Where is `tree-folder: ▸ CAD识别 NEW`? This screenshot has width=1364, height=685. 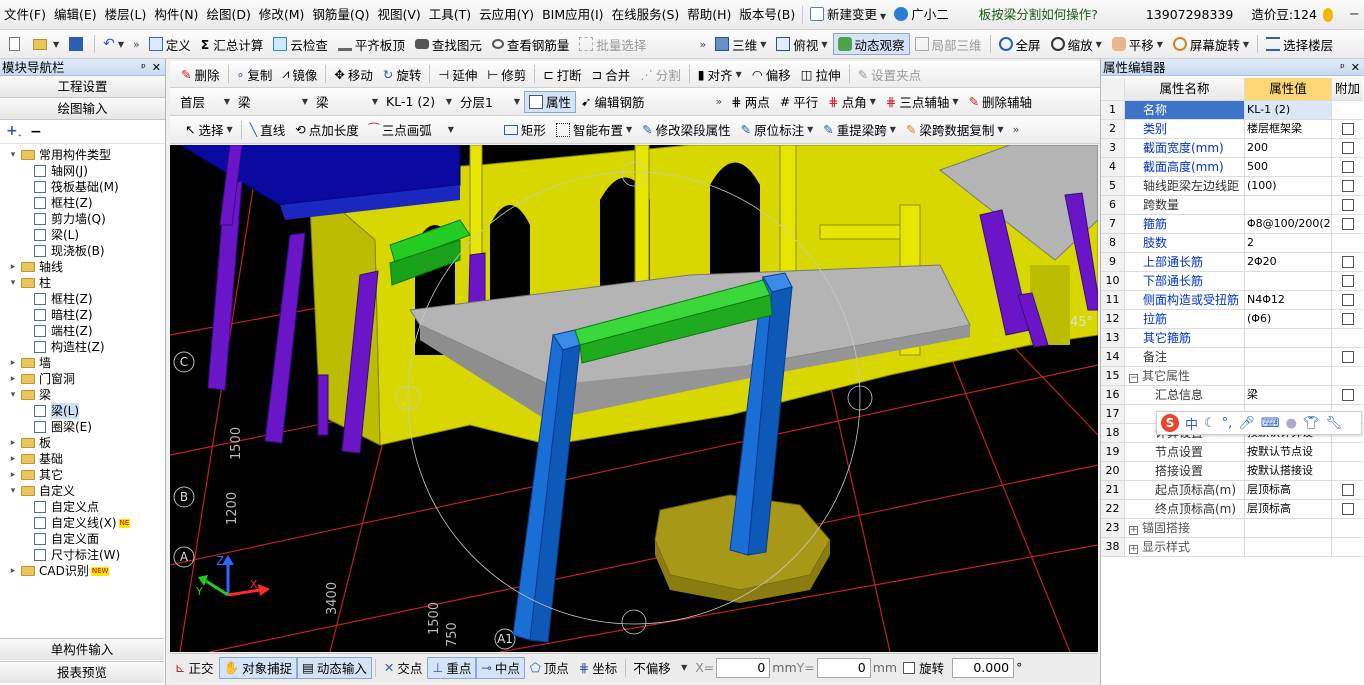
tree-folder: ▸ CAD识别 NEW is located at coordinates (59, 571).